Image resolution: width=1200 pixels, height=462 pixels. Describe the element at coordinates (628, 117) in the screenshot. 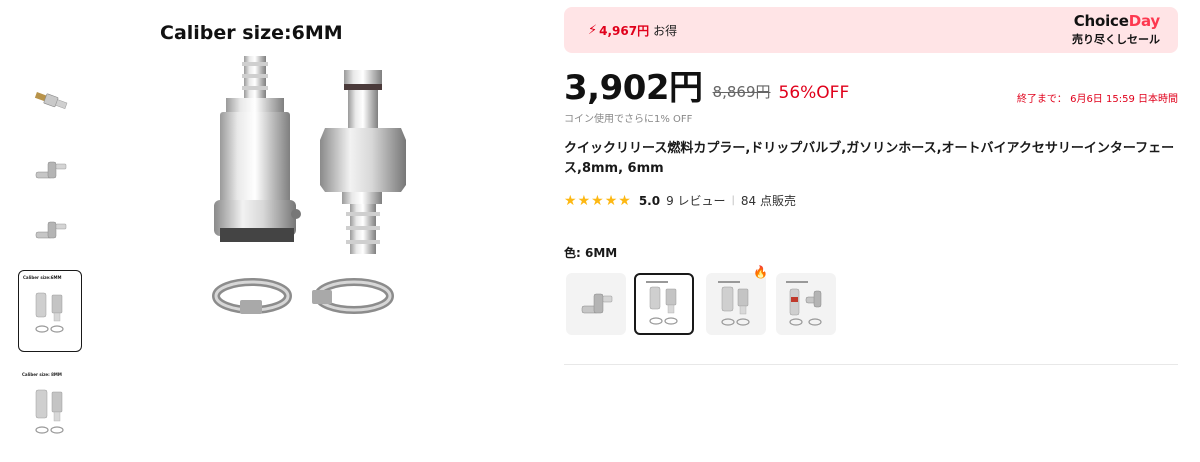

I see `coin-discount-note: コイン使用でさらに1% OFF` at that location.